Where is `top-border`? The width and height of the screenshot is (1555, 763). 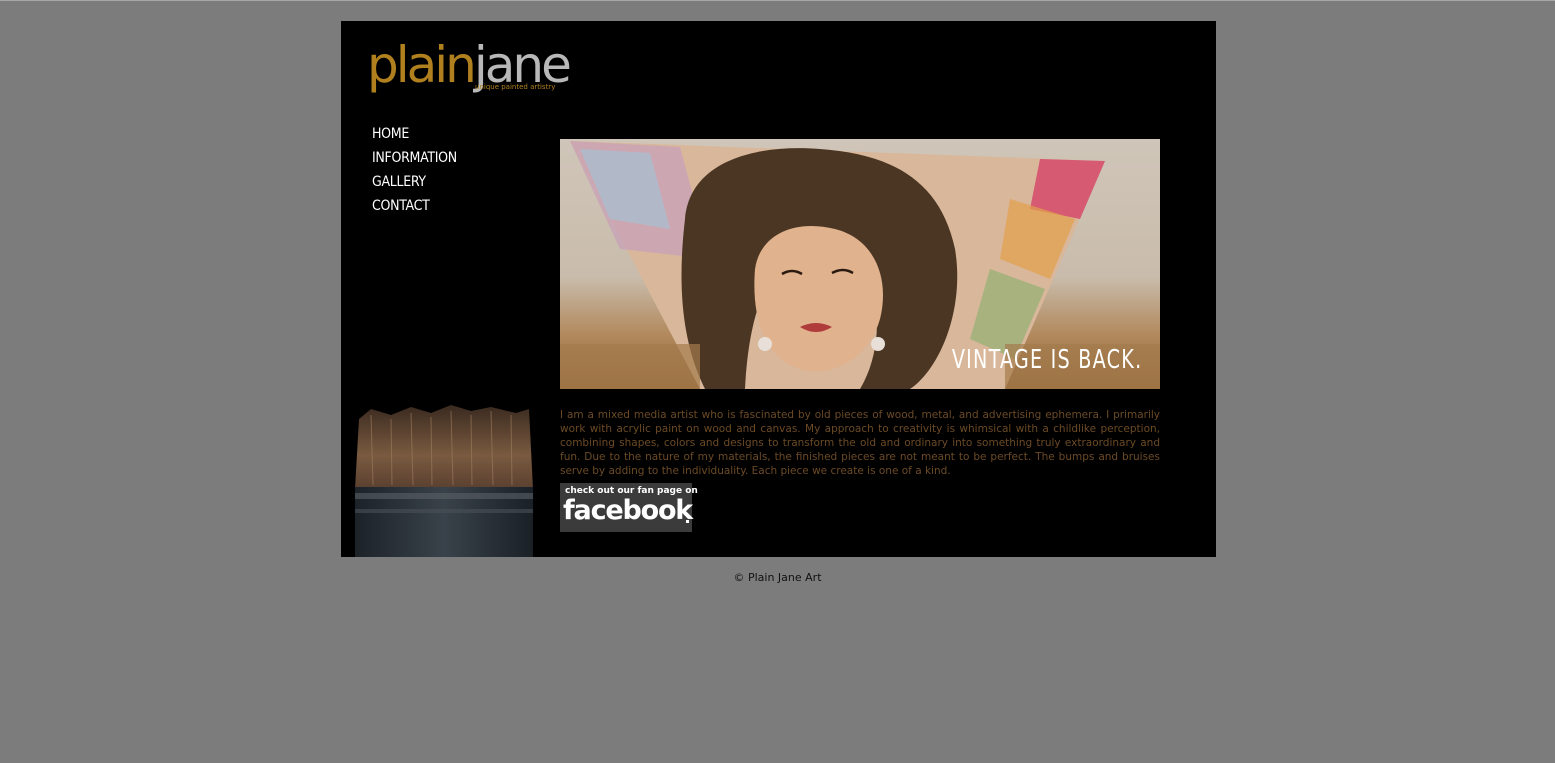
top-border is located at coordinates (777, 0).